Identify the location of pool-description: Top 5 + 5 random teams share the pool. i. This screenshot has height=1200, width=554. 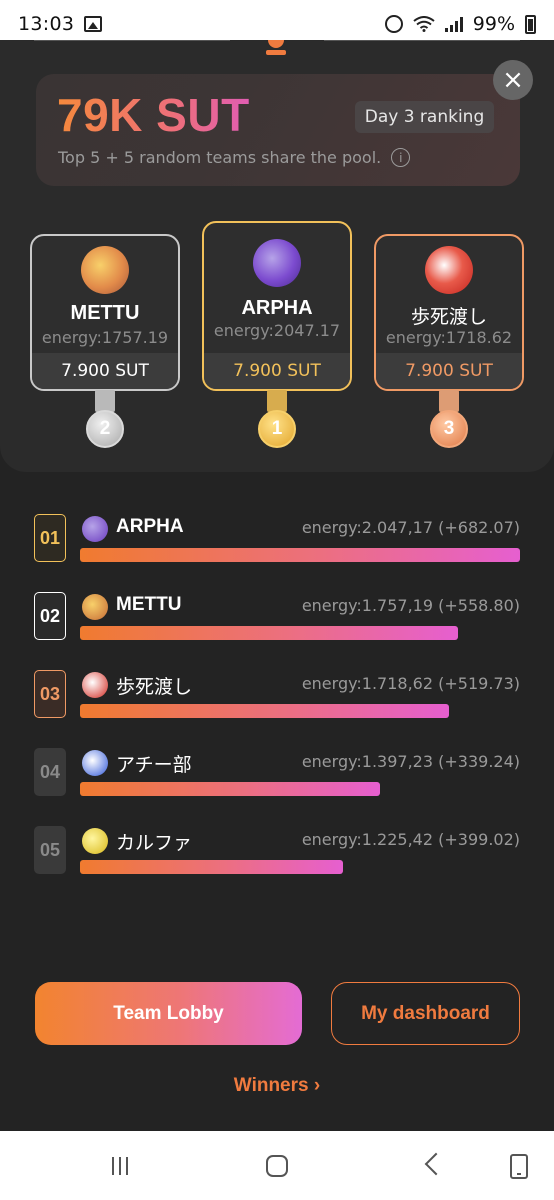
(234, 157).